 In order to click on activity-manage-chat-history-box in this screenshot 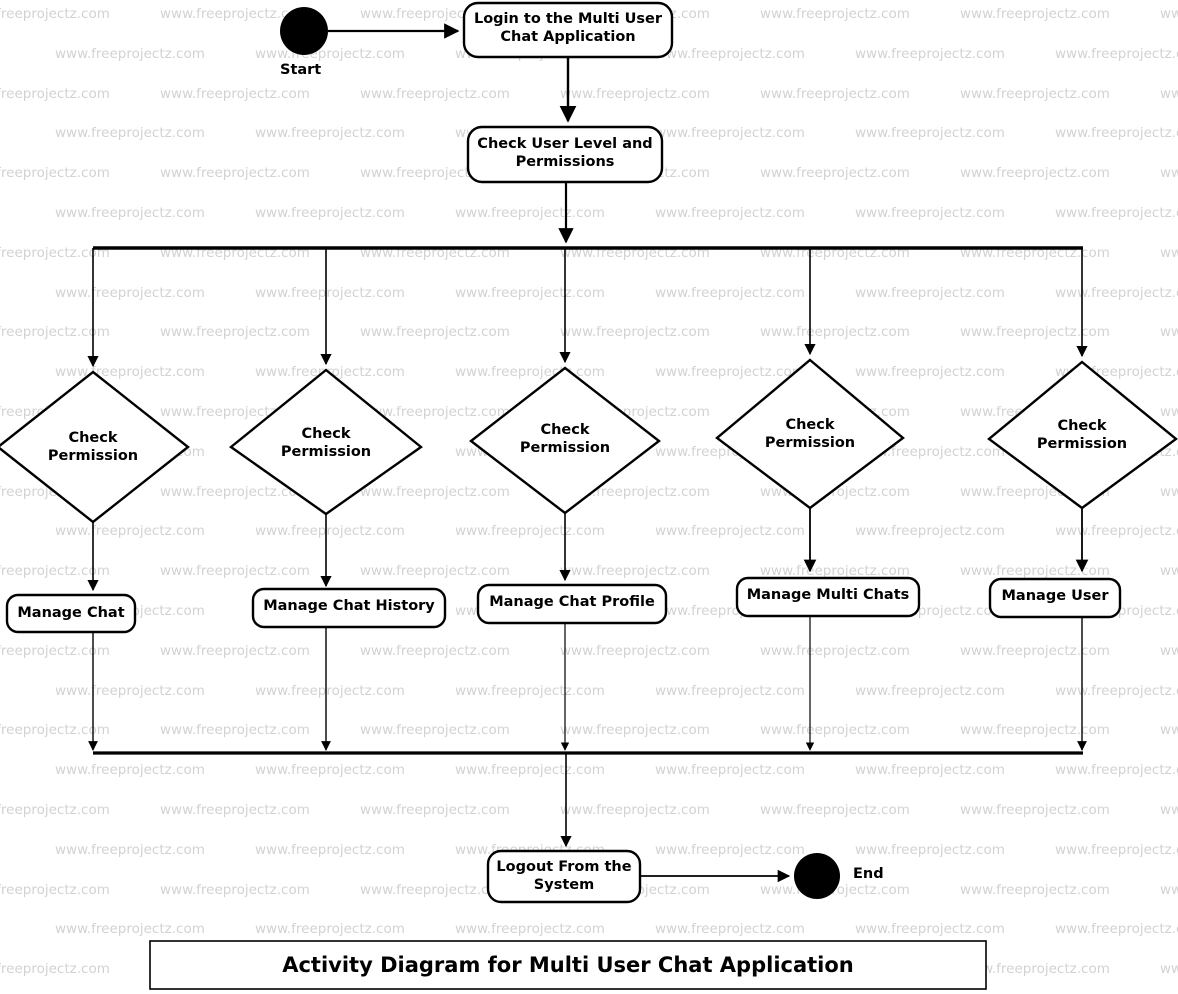, I will do `click(349, 608)`.